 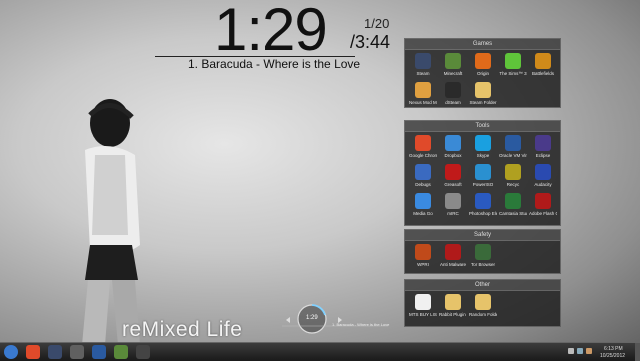 I want to click on desktop-shortcut: Dropbox, so click(x=453, y=146).